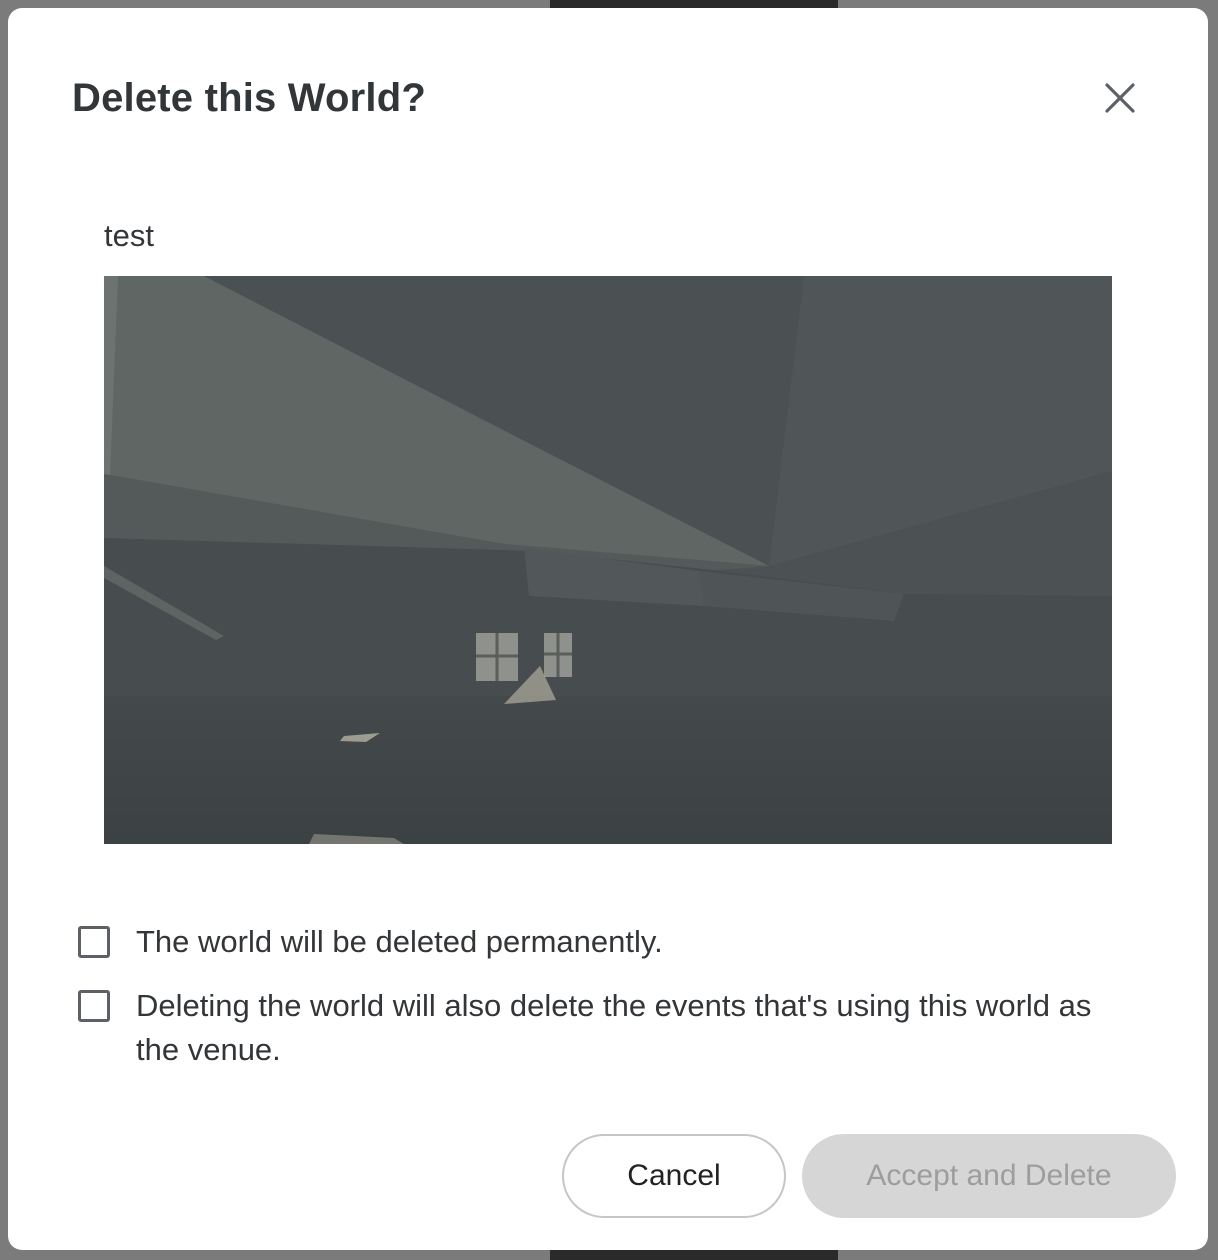 The height and width of the screenshot is (1260, 1218). I want to click on cancel-button: Cancel, so click(674, 1176).